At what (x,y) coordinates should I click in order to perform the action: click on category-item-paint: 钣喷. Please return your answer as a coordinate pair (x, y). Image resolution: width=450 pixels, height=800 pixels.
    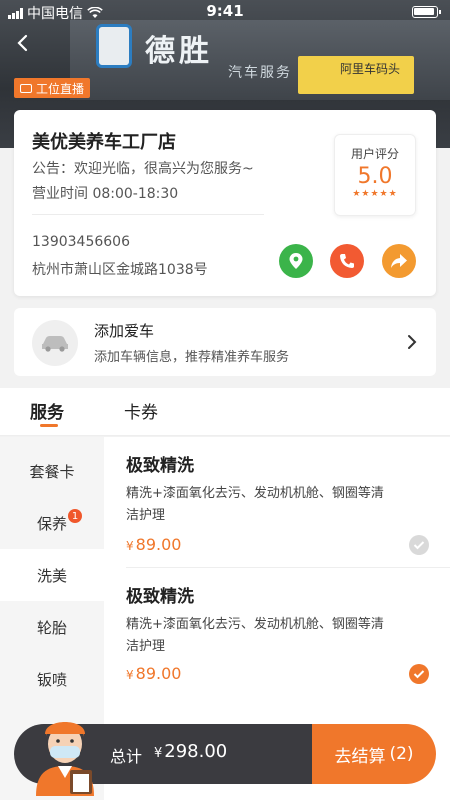
    Looking at the image, I should click on (52, 679).